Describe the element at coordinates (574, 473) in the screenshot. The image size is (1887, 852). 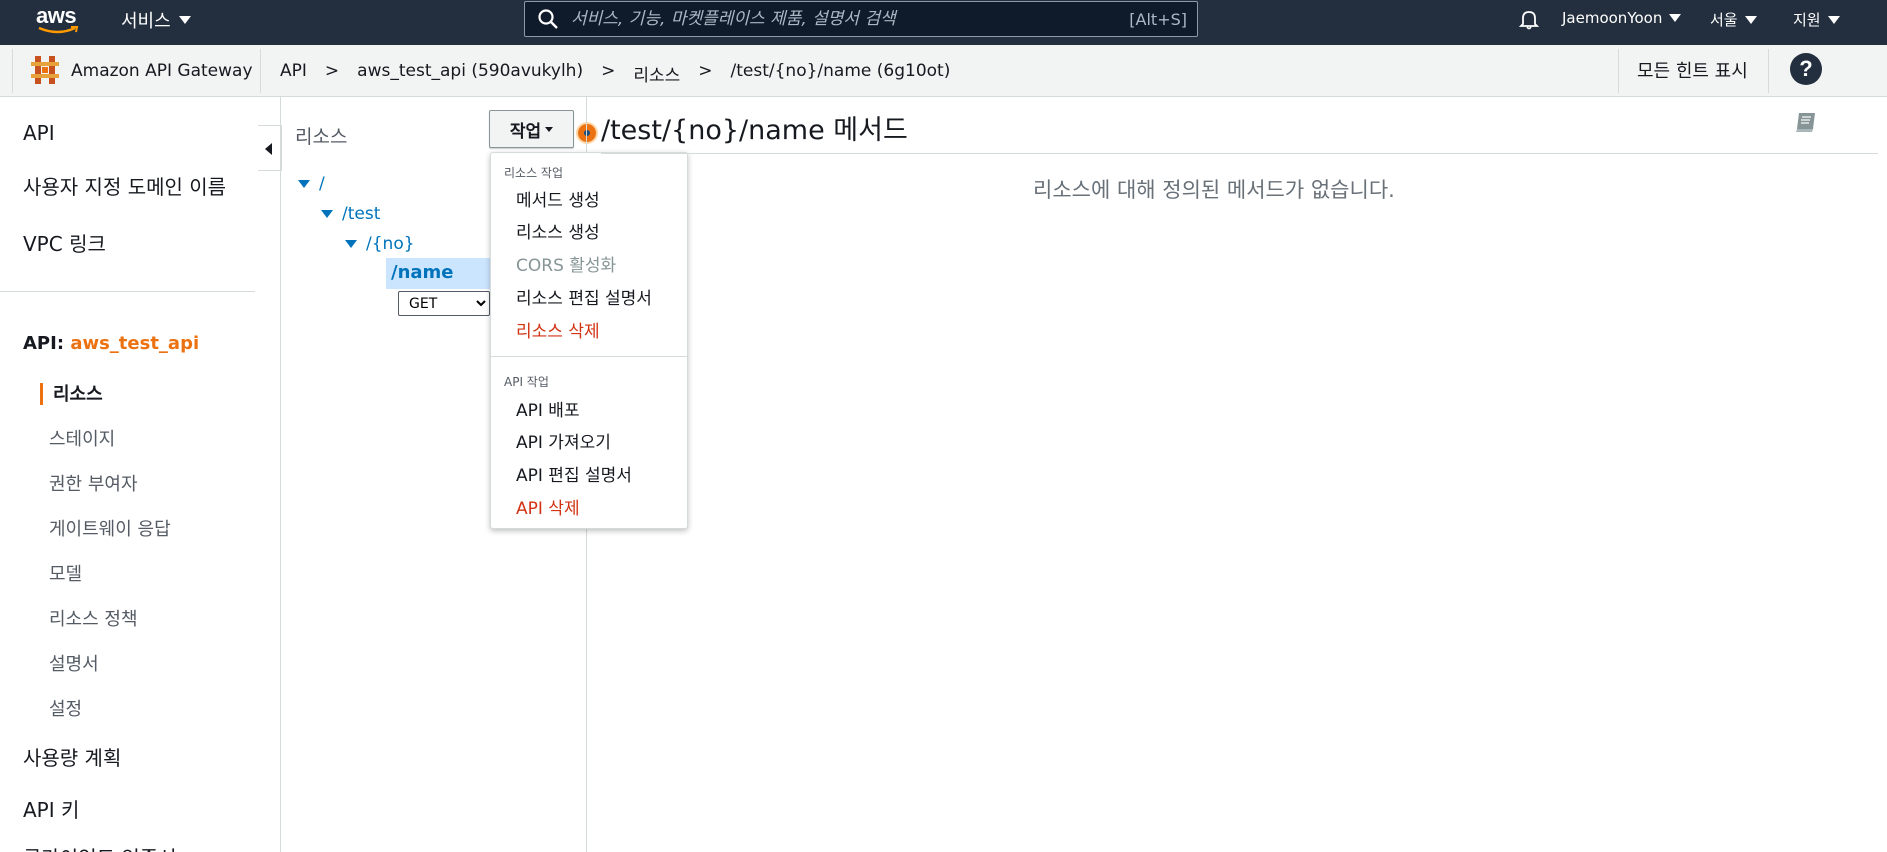
I see `menu-item-edit-api-docs: API 편집 설명서` at that location.